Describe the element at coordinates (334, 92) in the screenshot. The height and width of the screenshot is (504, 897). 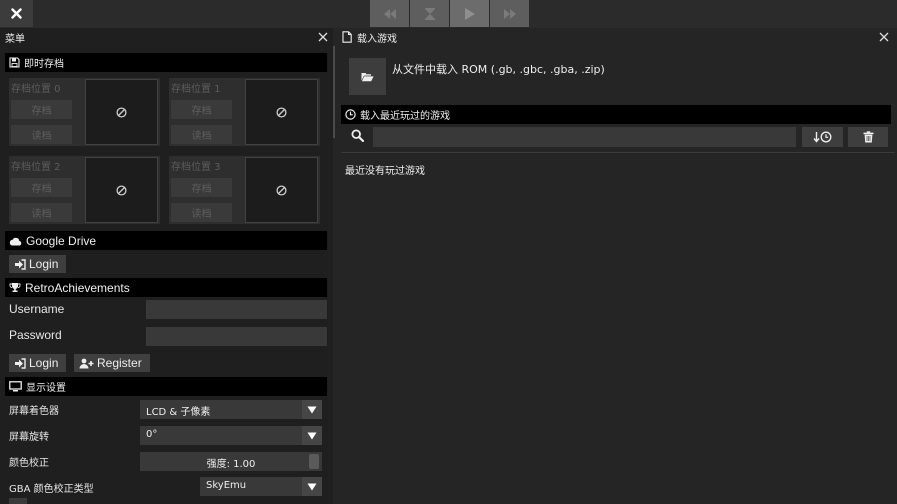
I see `menu-scrollbar` at that location.